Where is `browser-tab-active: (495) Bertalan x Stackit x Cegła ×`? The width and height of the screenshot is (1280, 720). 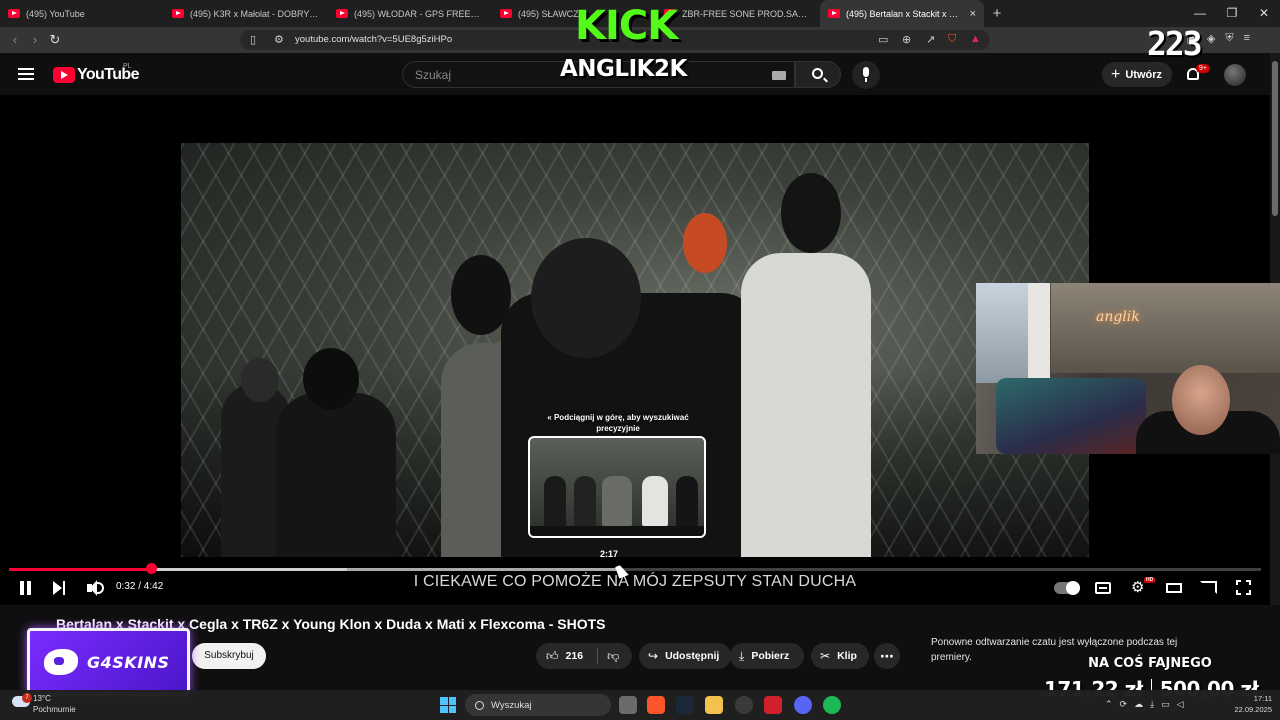 browser-tab-active: (495) Bertalan x Stackit x Cegła × is located at coordinates (902, 13).